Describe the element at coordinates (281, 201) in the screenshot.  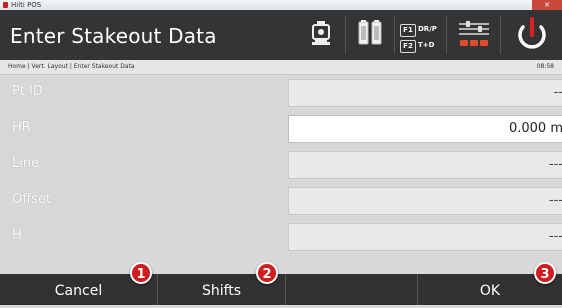
I see `row-offset: Offset ---` at that location.